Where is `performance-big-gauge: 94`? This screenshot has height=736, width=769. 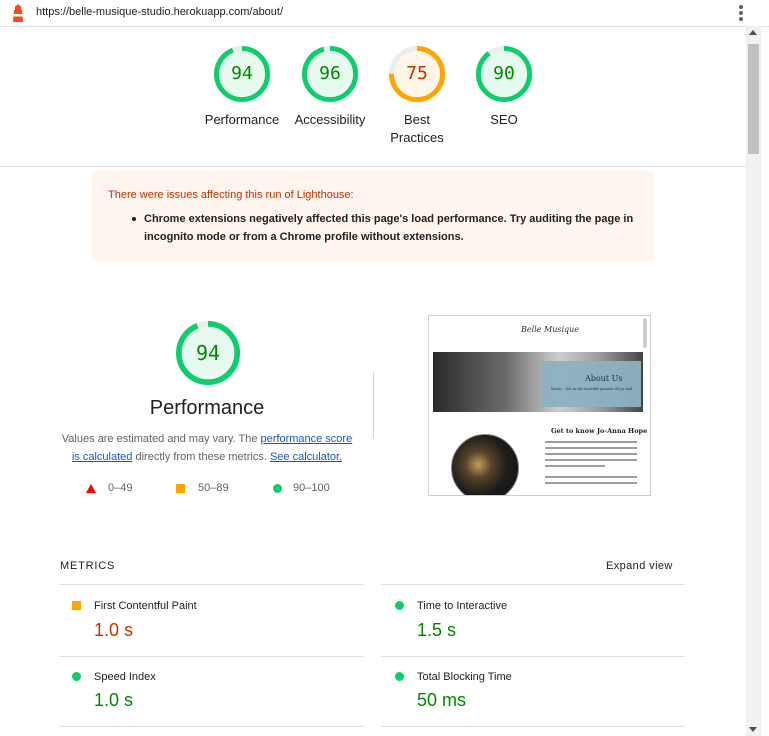
performance-big-gauge: 94 is located at coordinates (208, 353).